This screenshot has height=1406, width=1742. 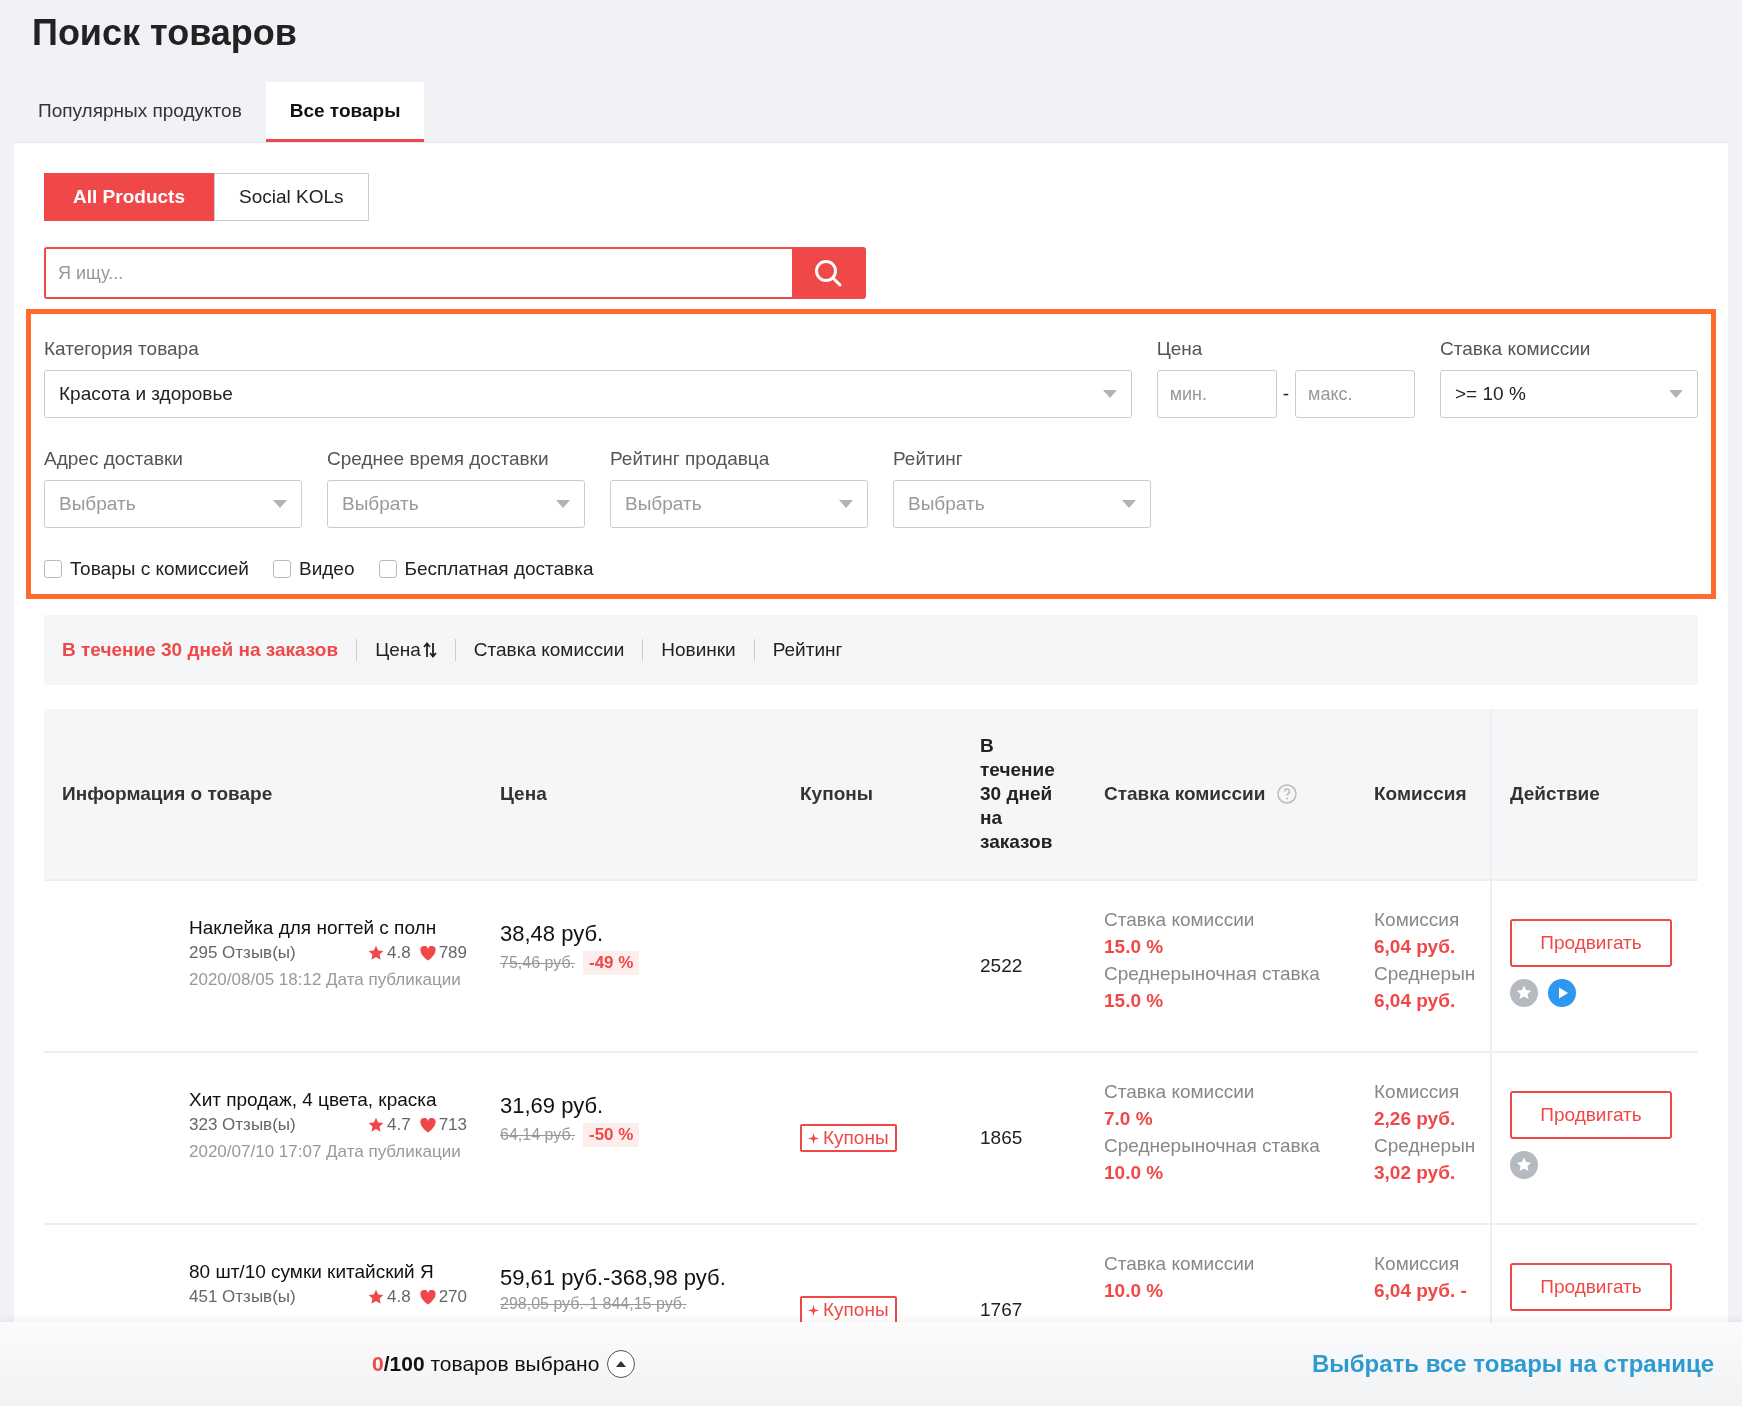 I want to click on coupon-text: Купоны, so click(x=856, y=1310).